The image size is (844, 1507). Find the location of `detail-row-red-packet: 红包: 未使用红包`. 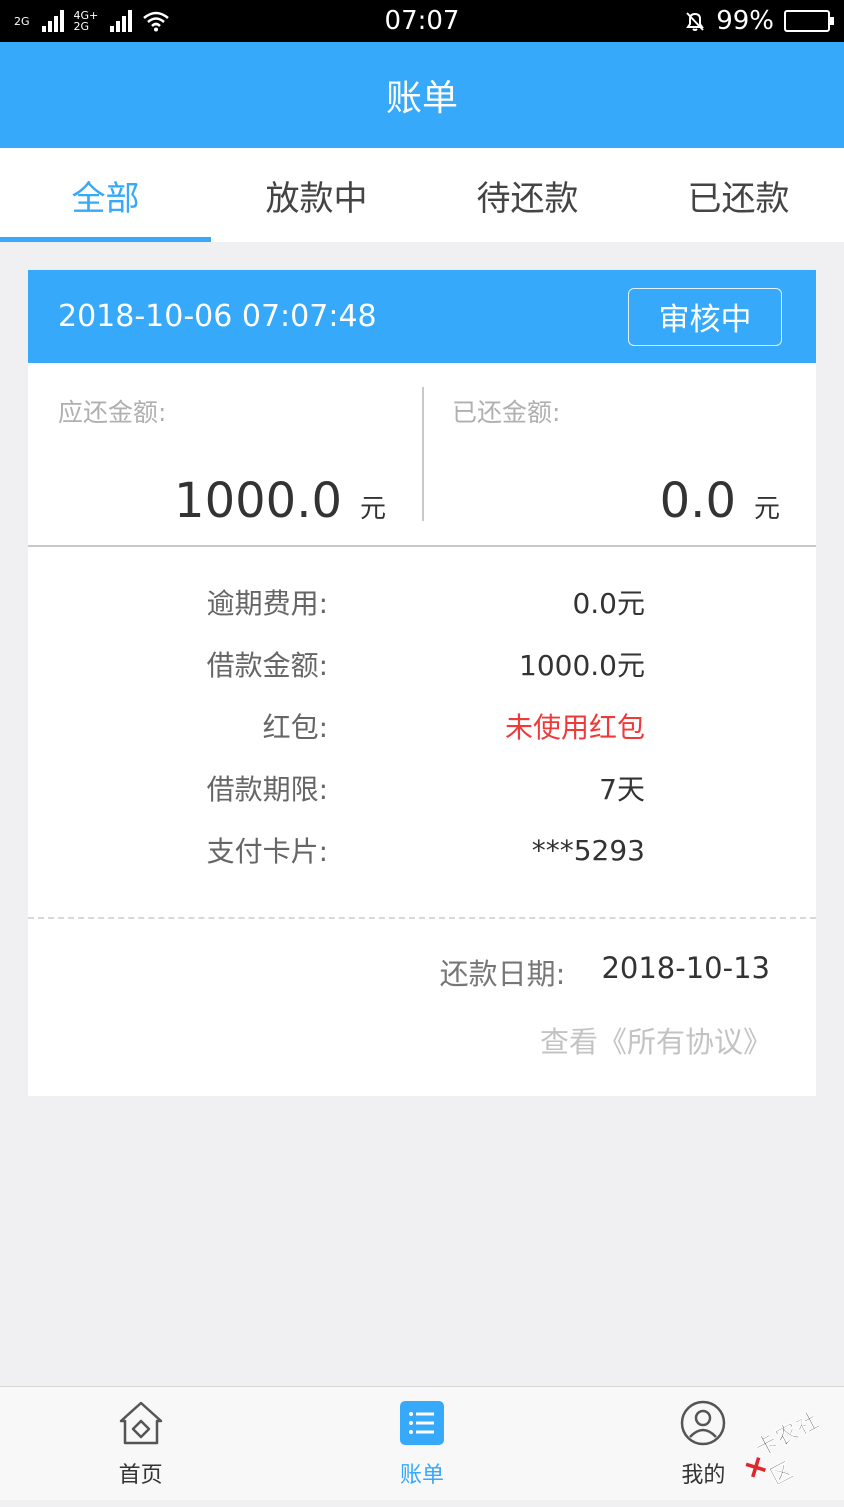

detail-row-red-packet: 红包: 未使用红包 is located at coordinates (422, 726).